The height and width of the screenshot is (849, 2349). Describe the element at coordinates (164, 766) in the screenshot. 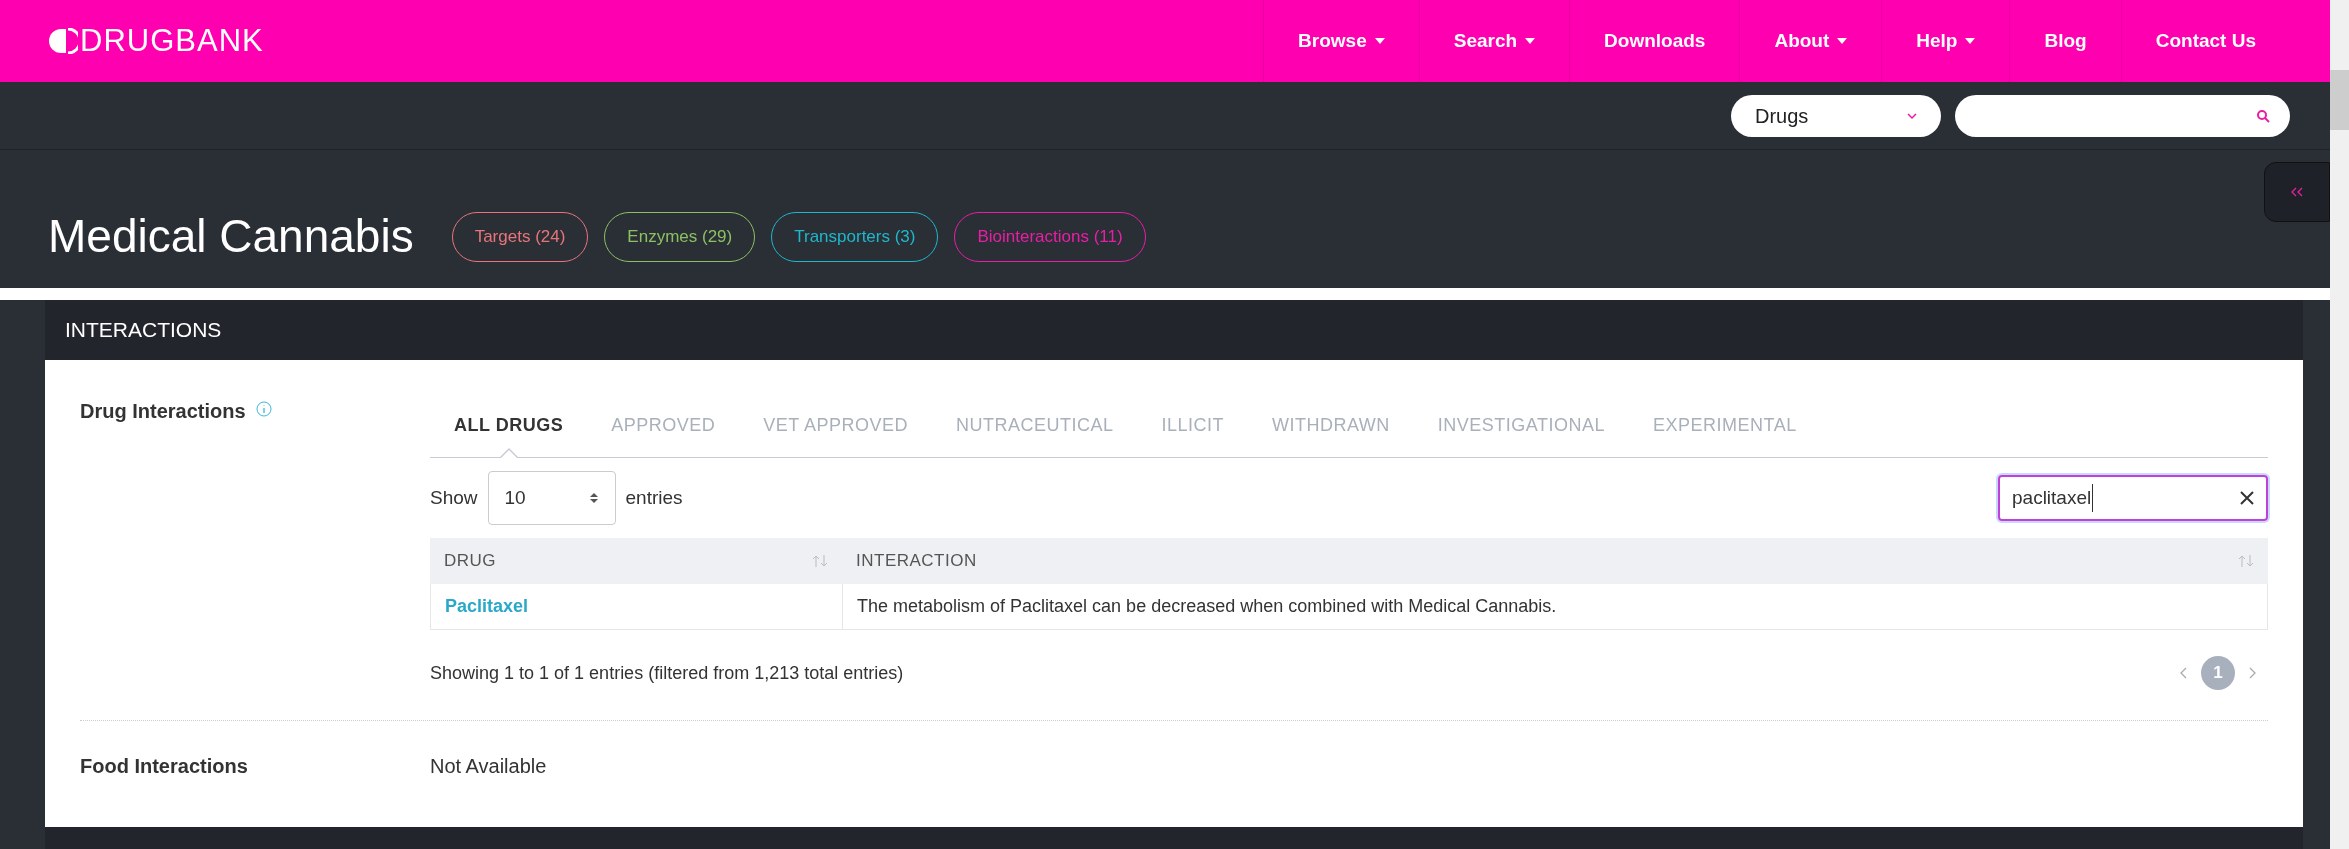

I see `field-label: Food Interactions` at that location.